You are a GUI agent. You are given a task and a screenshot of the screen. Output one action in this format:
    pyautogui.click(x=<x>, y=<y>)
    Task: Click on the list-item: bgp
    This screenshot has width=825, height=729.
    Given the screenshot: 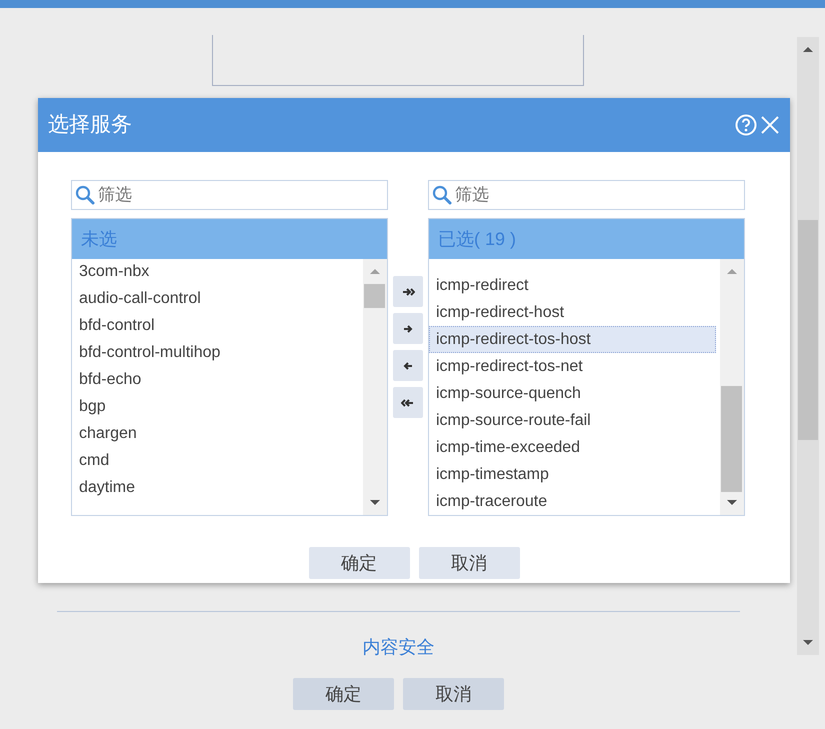 What is the action you would take?
    pyautogui.click(x=215, y=406)
    